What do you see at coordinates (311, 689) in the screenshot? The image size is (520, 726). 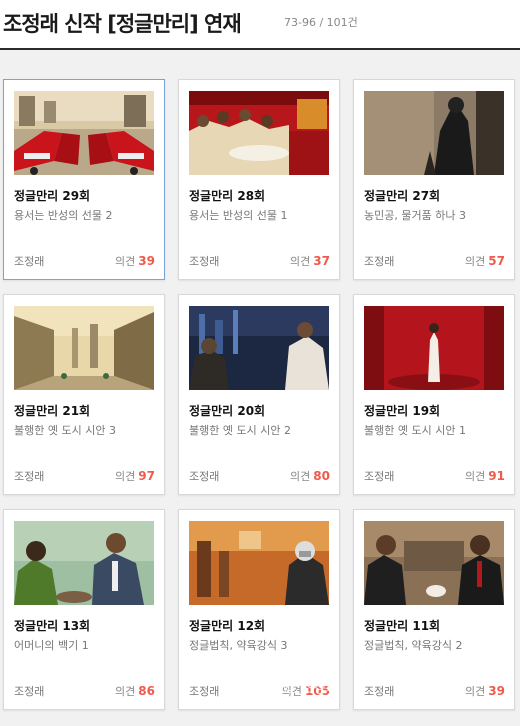 I see `copyright-watermark: © 조정래` at bounding box center [311, 689].